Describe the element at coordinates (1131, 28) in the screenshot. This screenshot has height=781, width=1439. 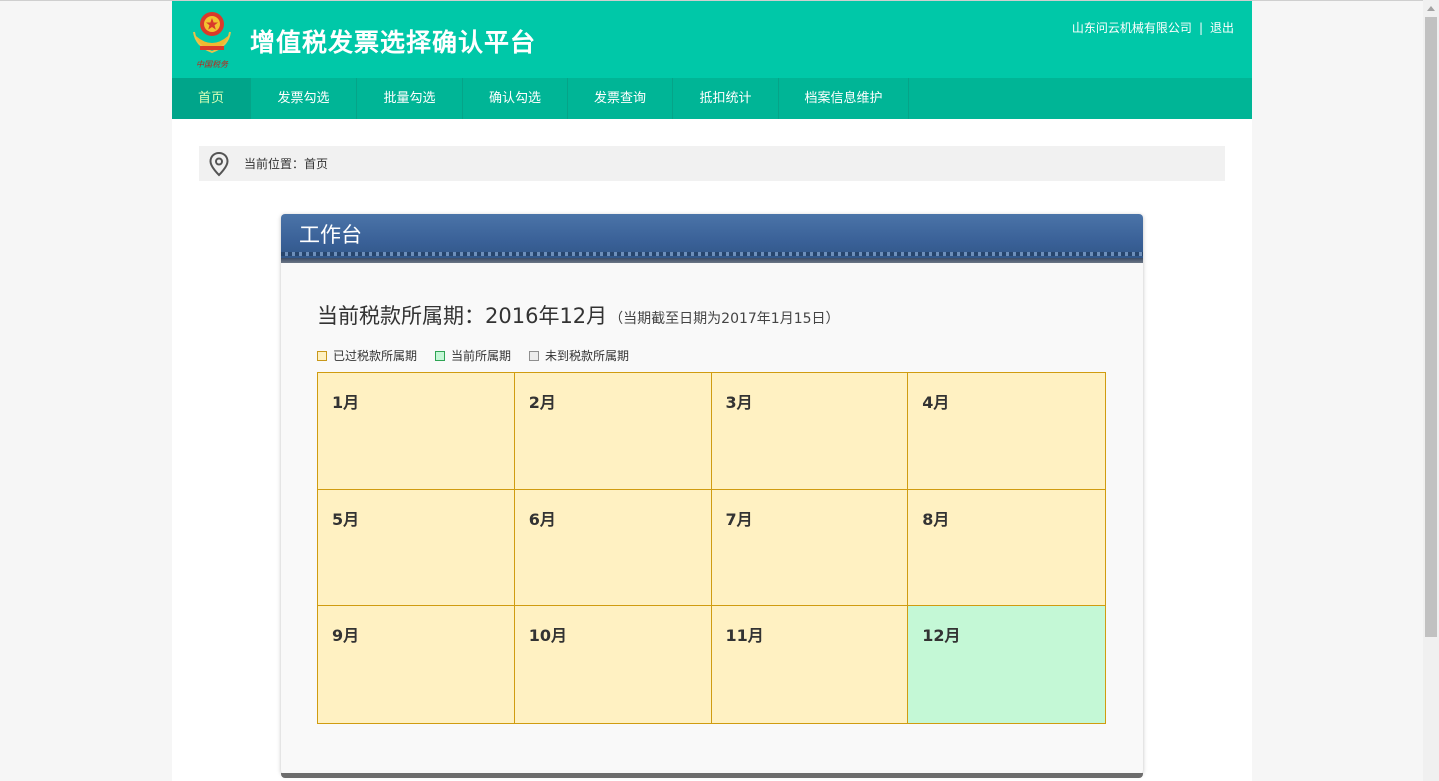
I see `company-name: 山东问云机械有限公司` at that location.